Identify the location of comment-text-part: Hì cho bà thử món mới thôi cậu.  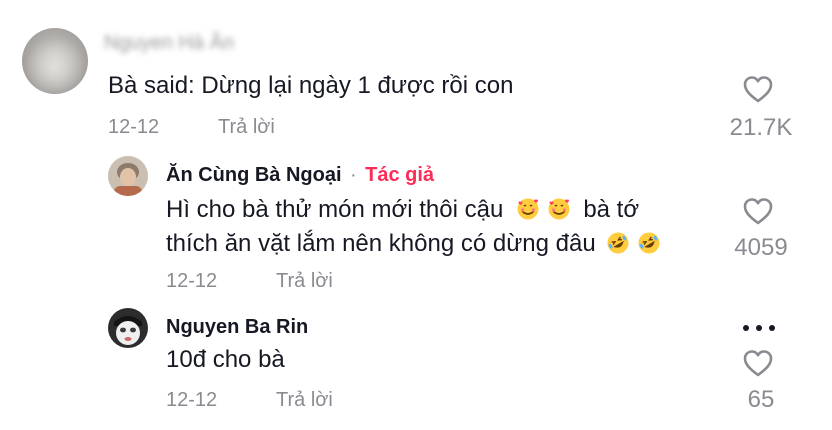
(335, 209).